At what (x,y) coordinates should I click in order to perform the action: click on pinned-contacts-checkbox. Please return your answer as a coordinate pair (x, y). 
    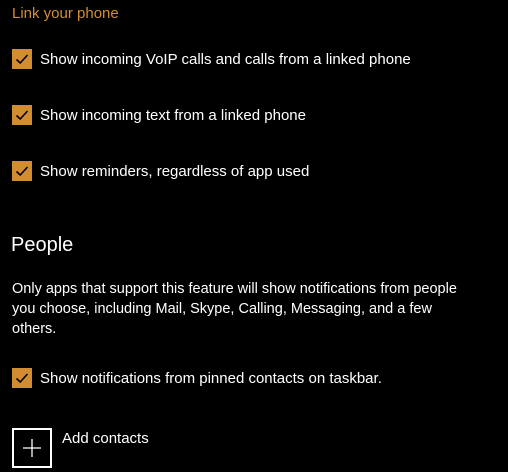
    Looking at the image, I should click on (22, 378).